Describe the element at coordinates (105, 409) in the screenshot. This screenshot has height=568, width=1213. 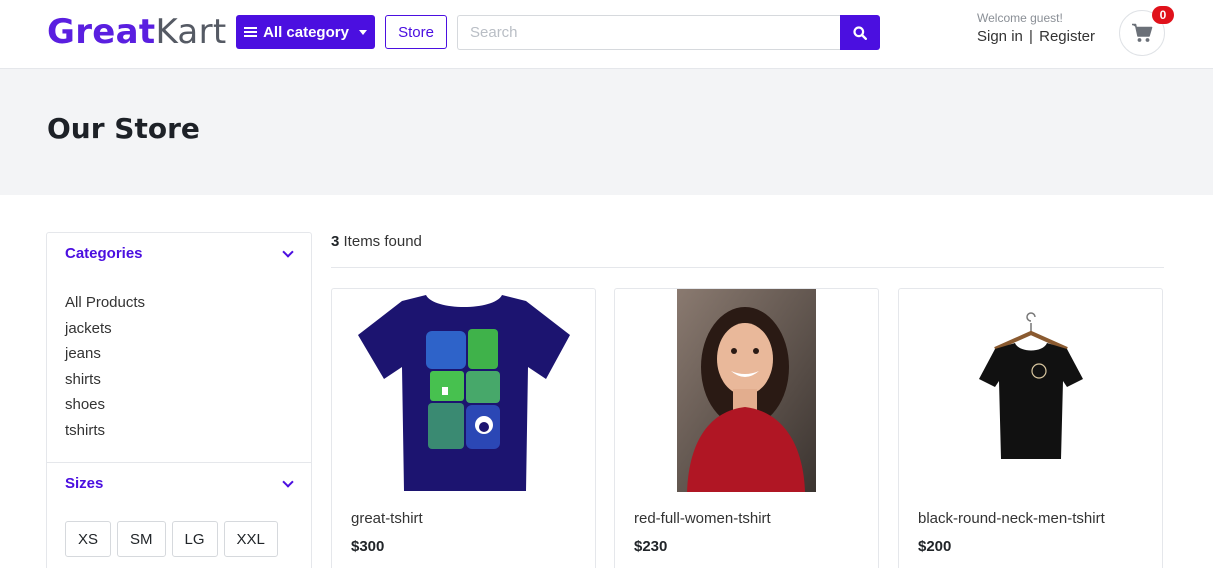
I see `category-item: shoes` at that location.